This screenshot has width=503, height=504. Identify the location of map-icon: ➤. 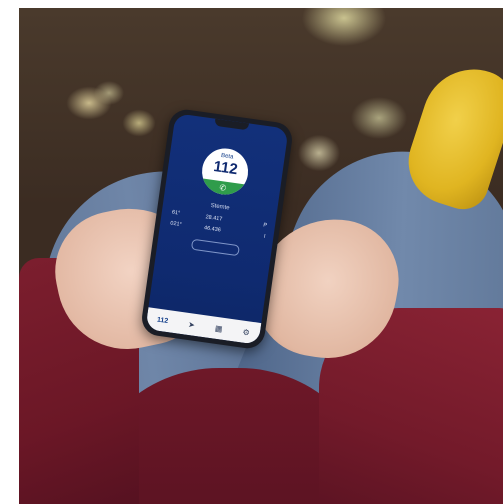
(192, 324).